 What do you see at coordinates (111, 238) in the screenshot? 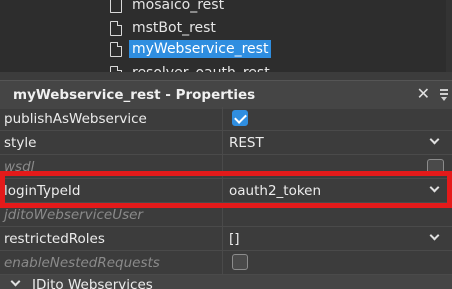
I see `property-name: restrictedRoles` at bounding box center [111, 238].